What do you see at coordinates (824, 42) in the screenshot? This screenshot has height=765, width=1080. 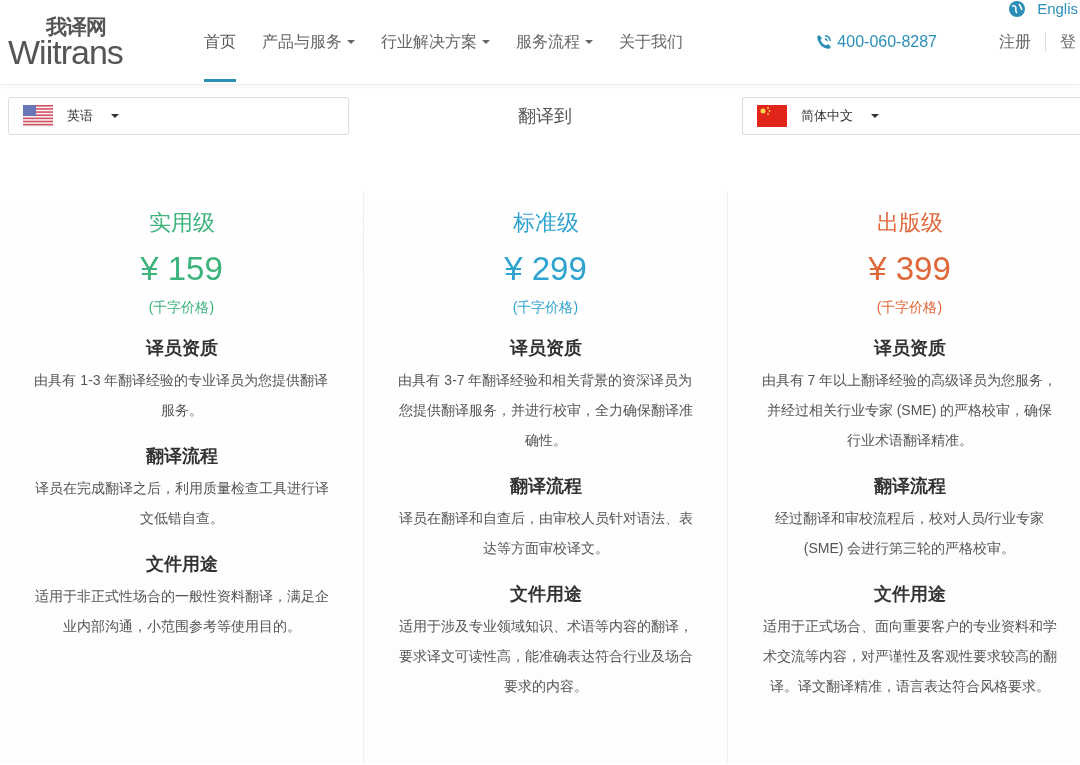 I see `phone-icon` at bounding box center [824, 42].